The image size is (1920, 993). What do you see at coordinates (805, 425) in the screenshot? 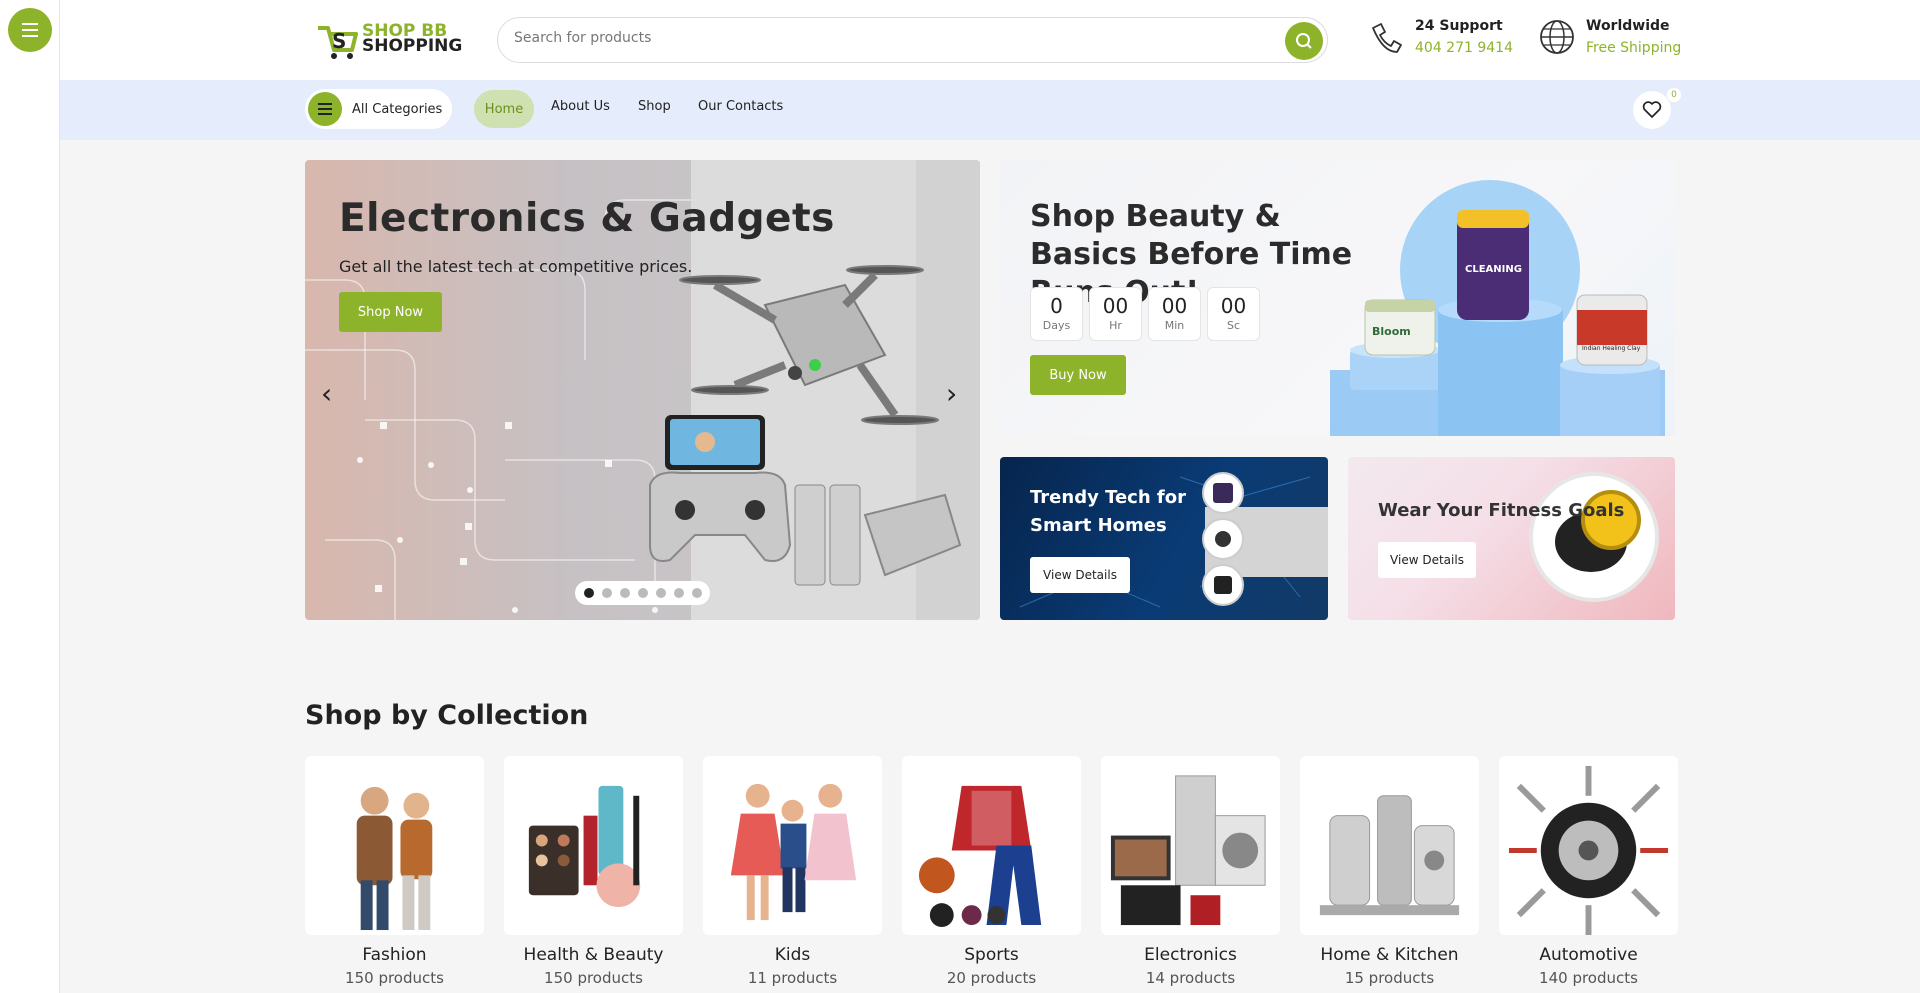
I see `drone-product-image` at bounding box center [805, 425].